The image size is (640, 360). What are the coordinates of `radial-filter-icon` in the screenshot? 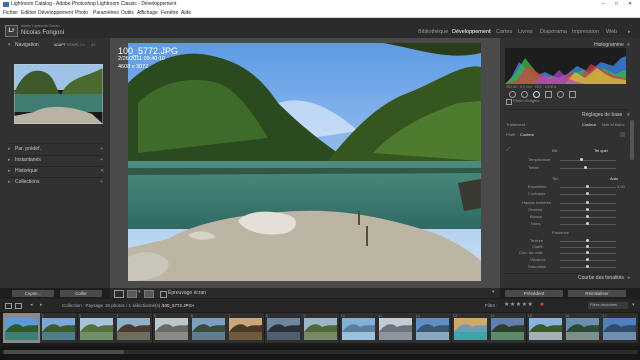 It's located at (560, 94).